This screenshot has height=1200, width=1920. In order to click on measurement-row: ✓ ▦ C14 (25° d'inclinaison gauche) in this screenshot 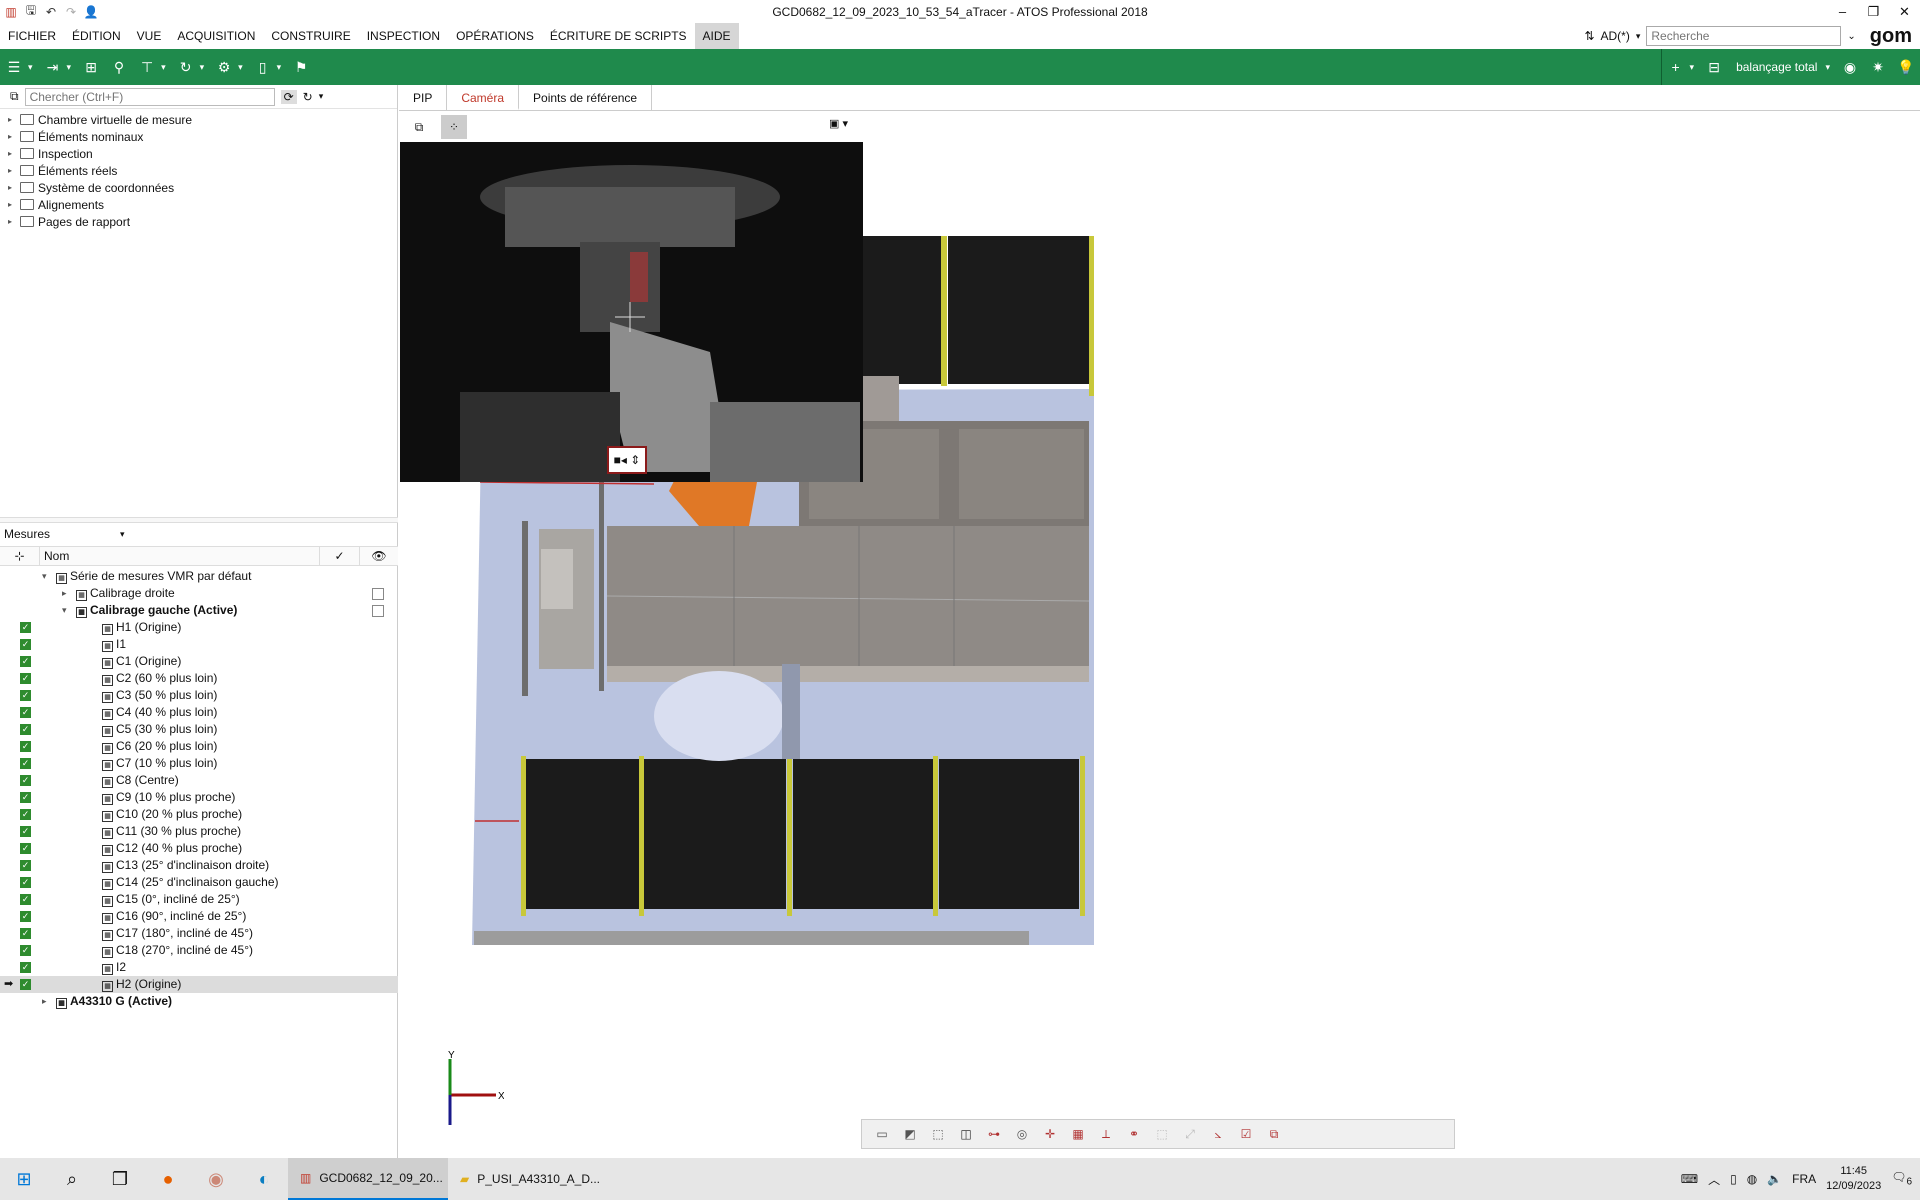, I will do `click(199, 882)`.